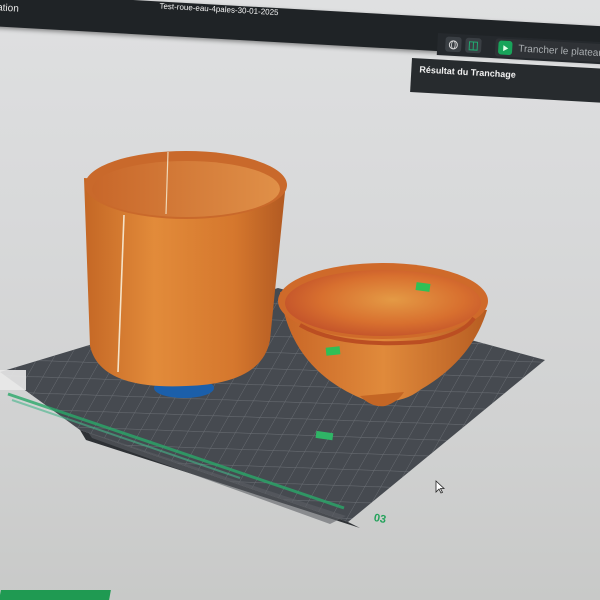  I want to click on slice-button-label: Trancher le plateau, so click(558, 51).